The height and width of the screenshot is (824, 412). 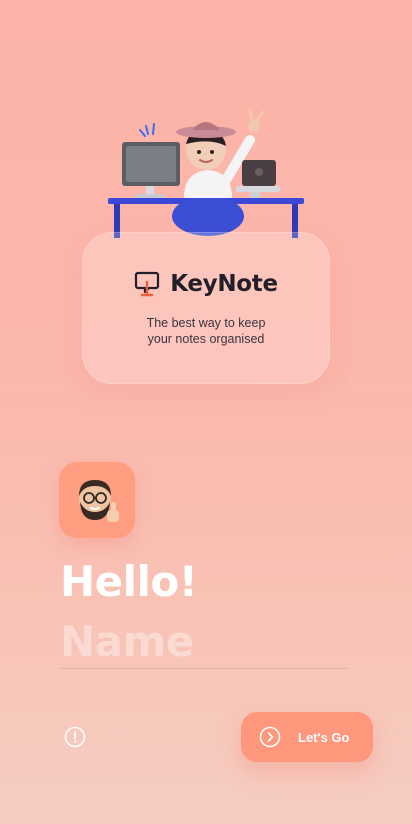 I want to click on greeting-title: Hello!, so click(x=129, y=581).